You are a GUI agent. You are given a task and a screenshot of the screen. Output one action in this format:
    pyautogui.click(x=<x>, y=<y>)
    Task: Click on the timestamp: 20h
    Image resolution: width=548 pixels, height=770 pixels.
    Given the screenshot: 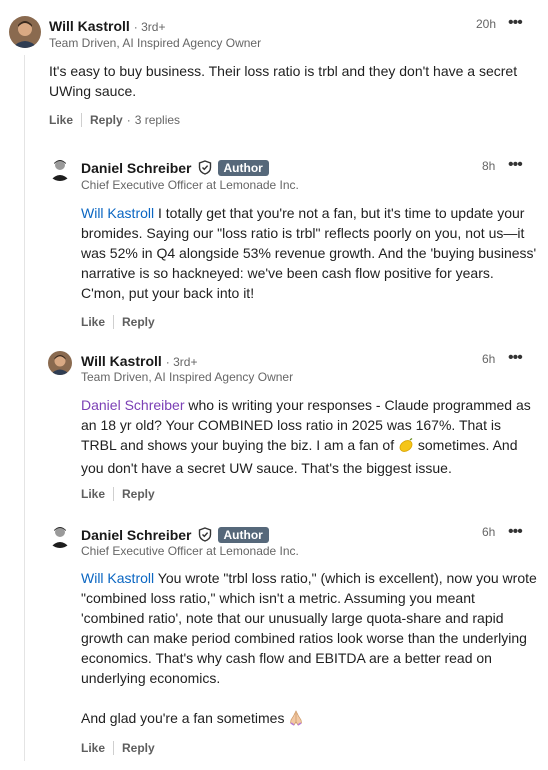 What is the action you would take?
    pyautogui.click(x=486, y=24)
    